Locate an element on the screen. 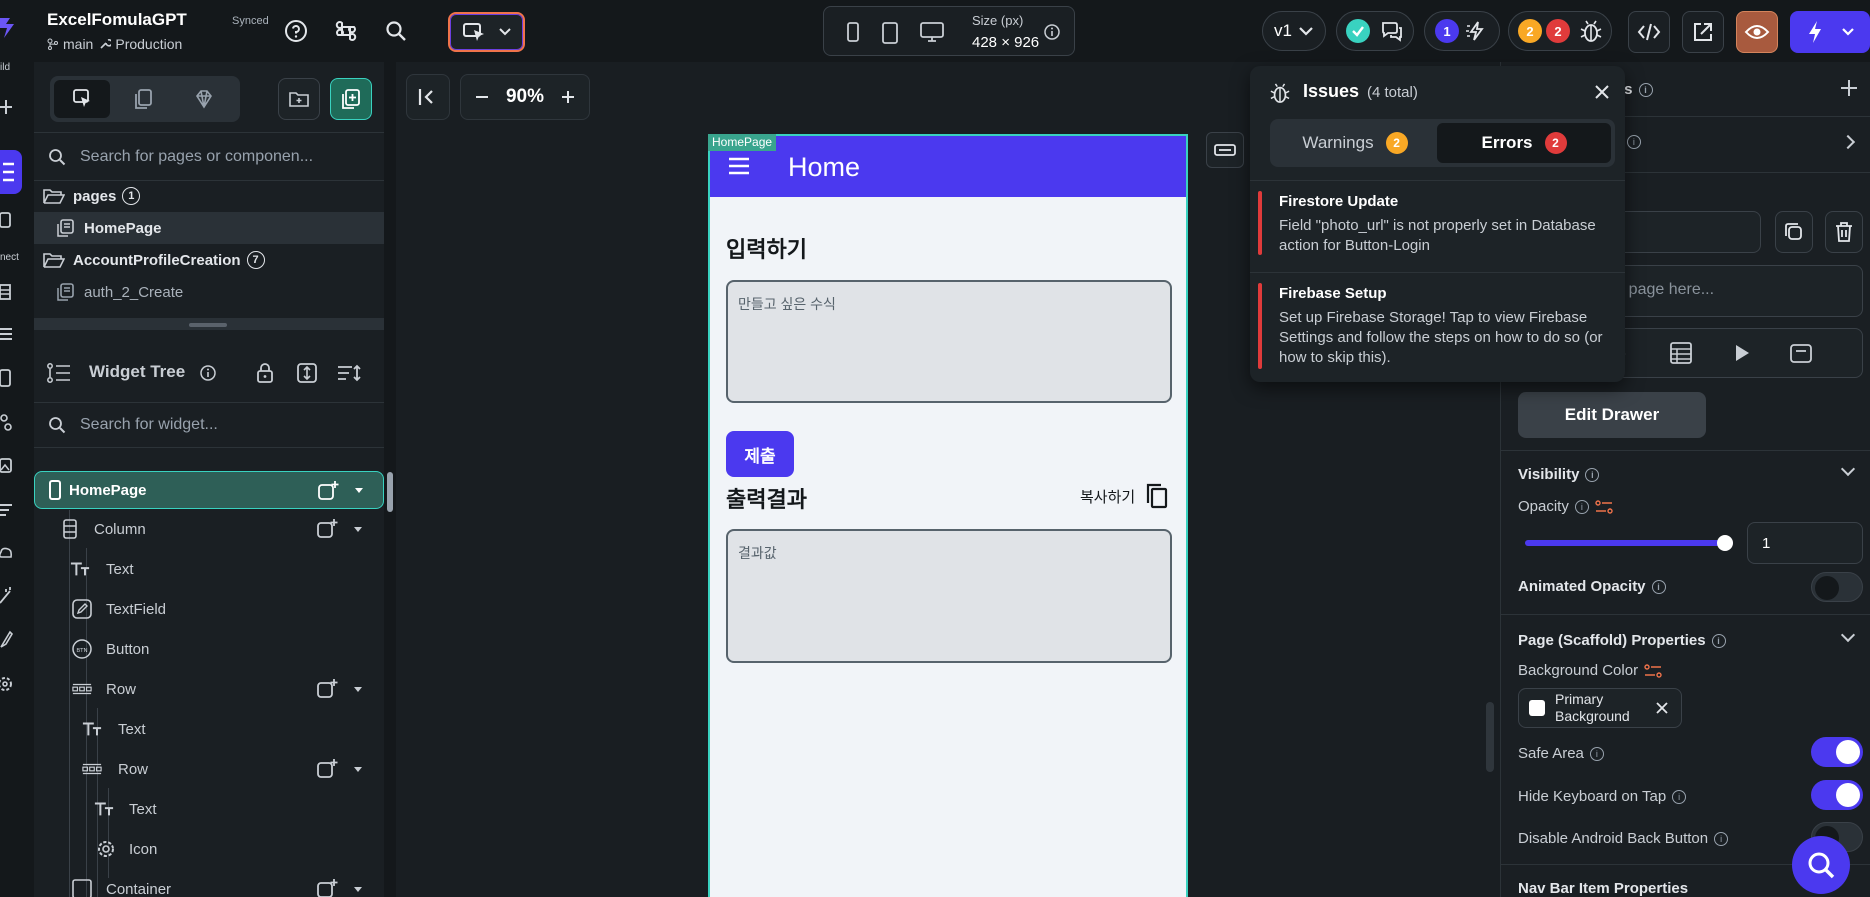  folder-pages: pages 1 is located at coordinates (209, 196).